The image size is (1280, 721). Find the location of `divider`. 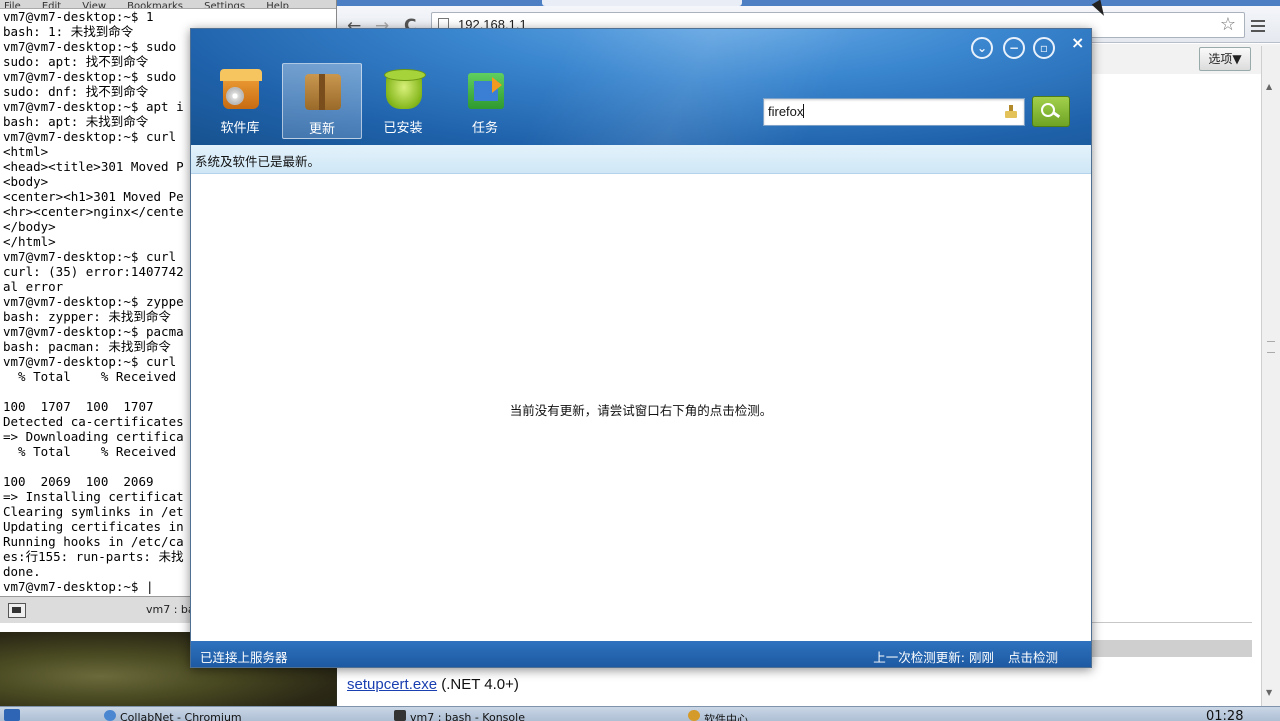

divider is located at coordinates (1171, 622).